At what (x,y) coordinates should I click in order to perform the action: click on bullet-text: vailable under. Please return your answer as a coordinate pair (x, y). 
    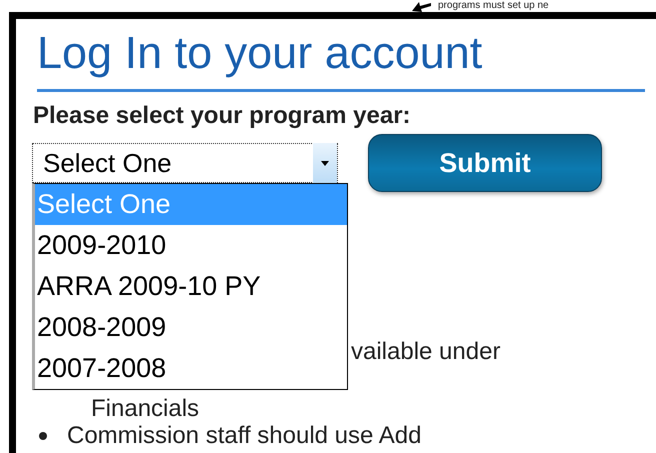
    Looking at the image, I should click on (425, 352).